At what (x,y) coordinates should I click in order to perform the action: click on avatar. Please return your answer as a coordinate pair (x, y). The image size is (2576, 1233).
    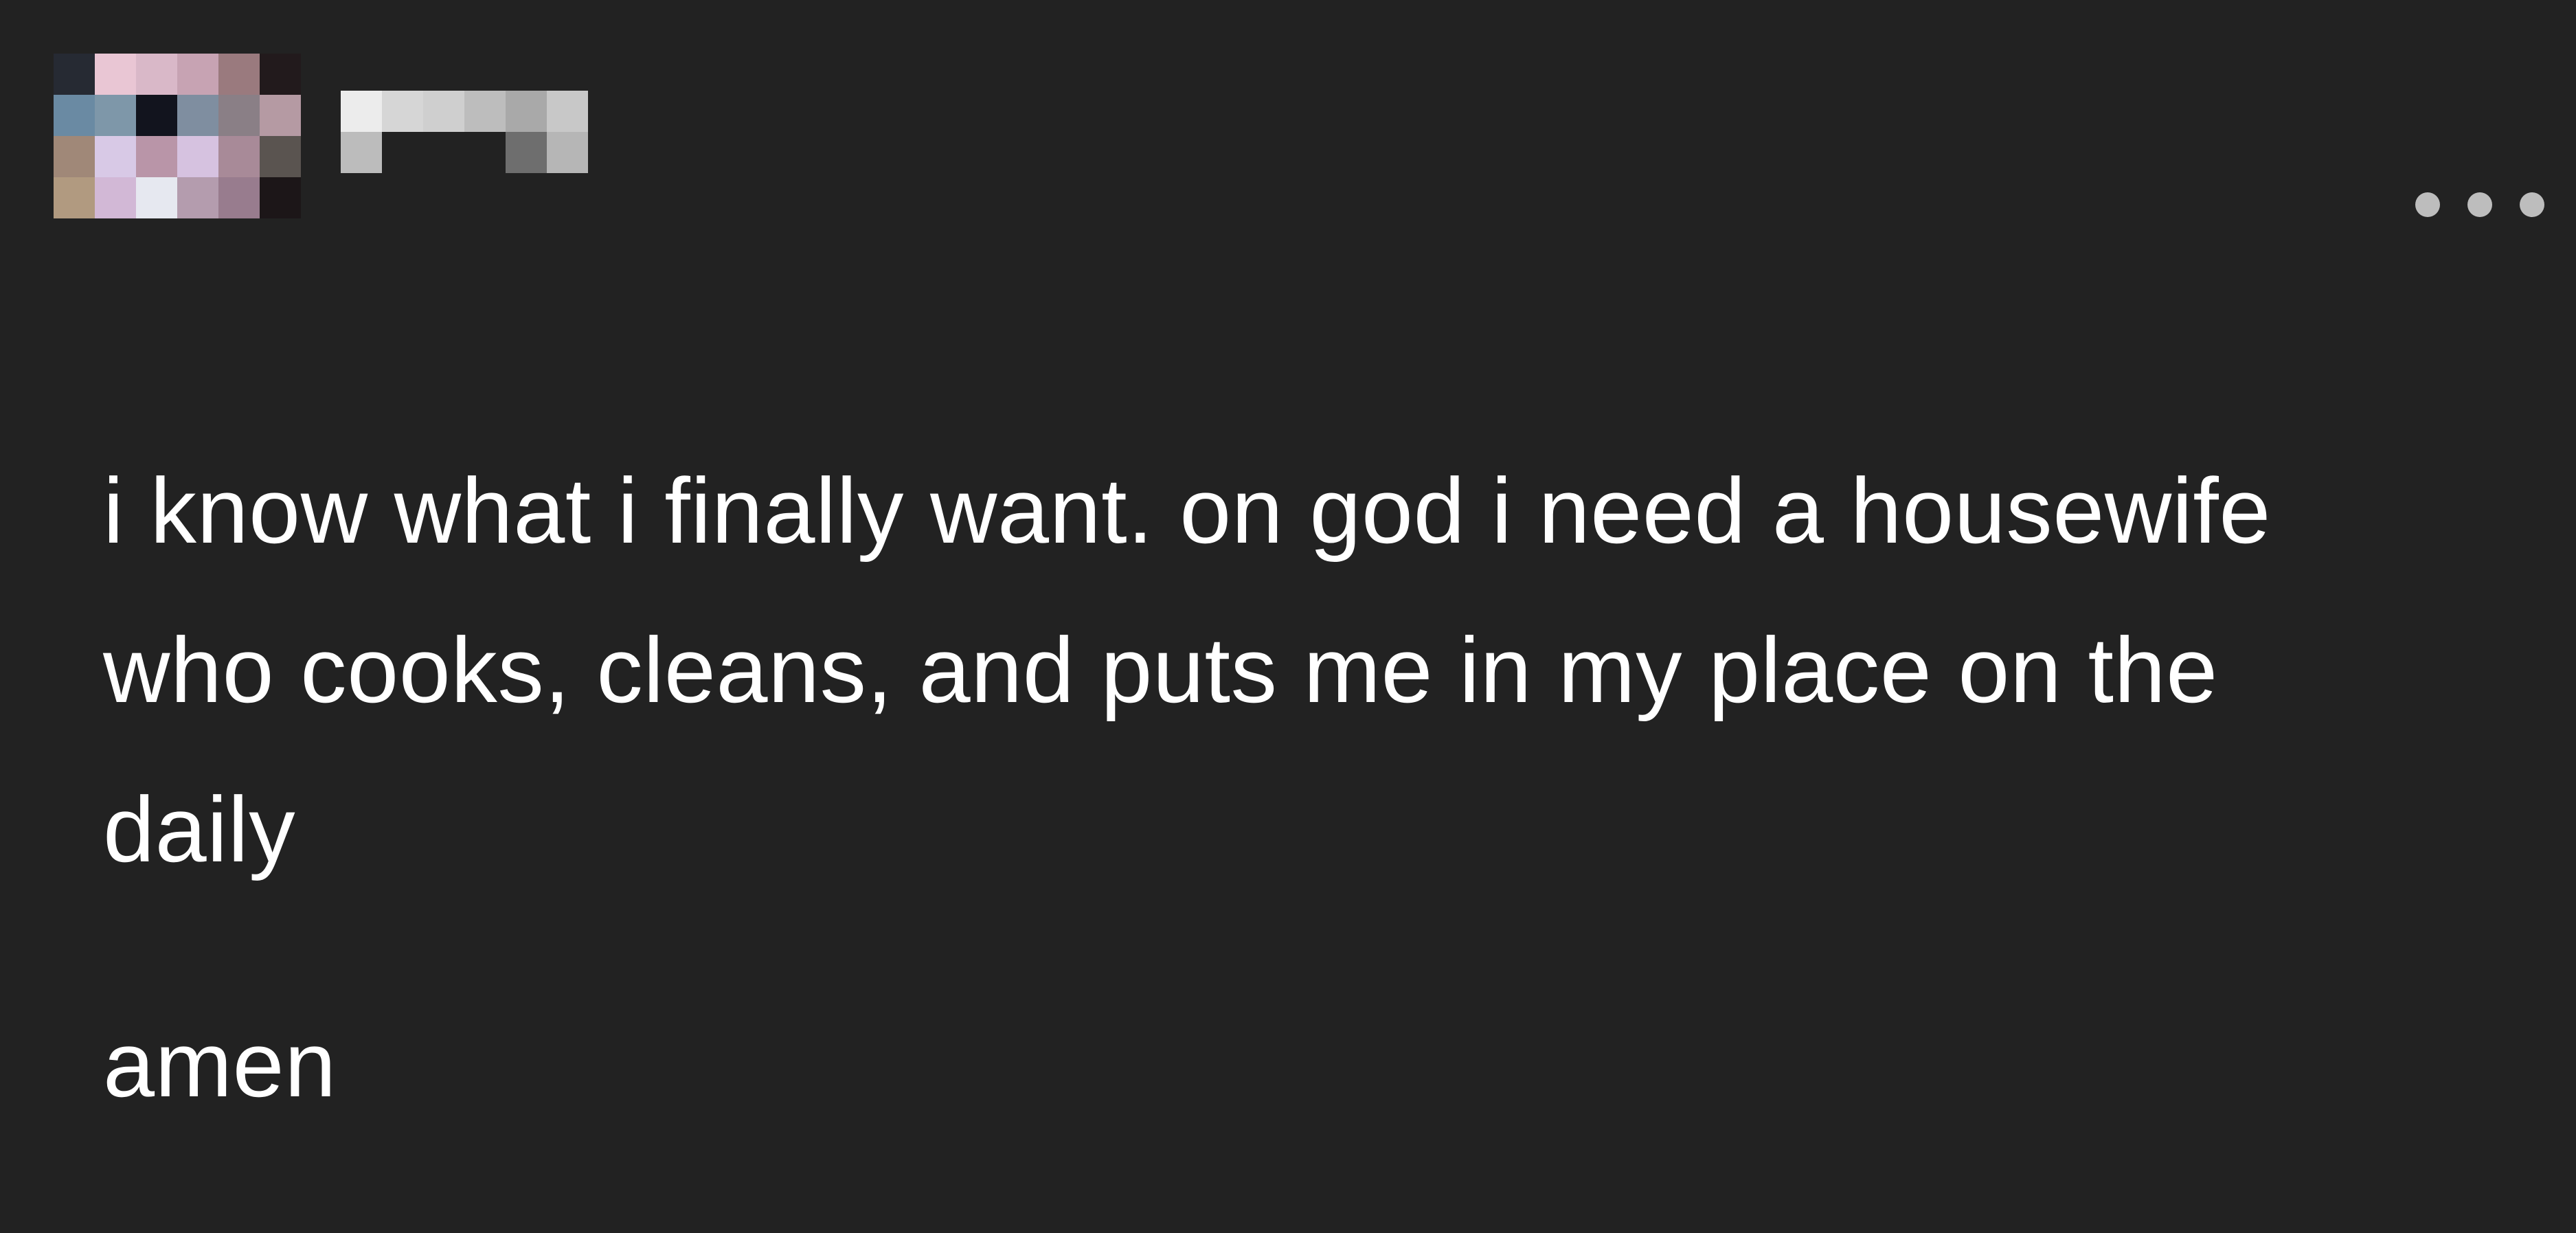
    Looking at the image, I should click on (177, 136).